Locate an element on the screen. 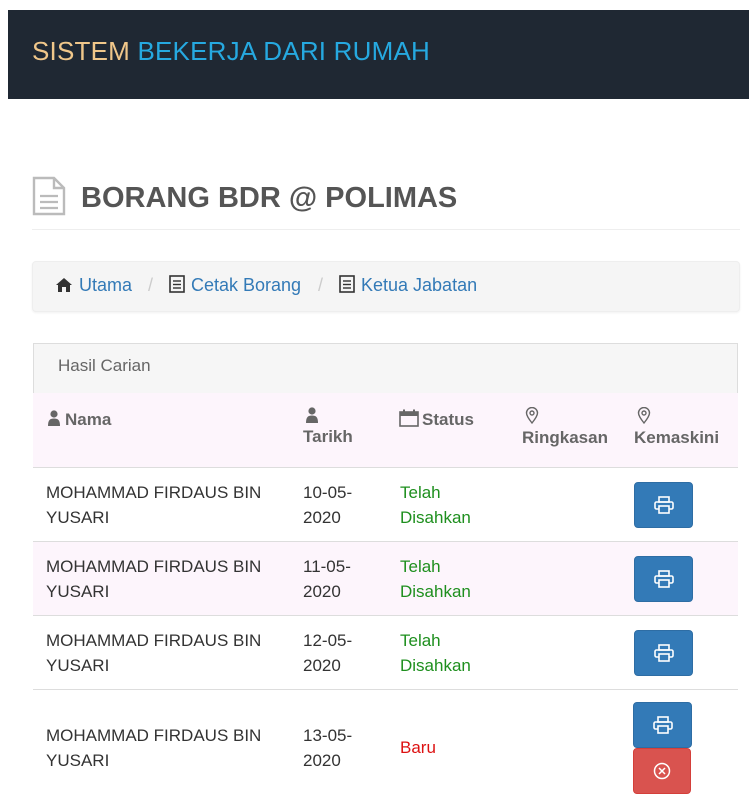  cell-status: Baru is located at coordinates (418, 747).